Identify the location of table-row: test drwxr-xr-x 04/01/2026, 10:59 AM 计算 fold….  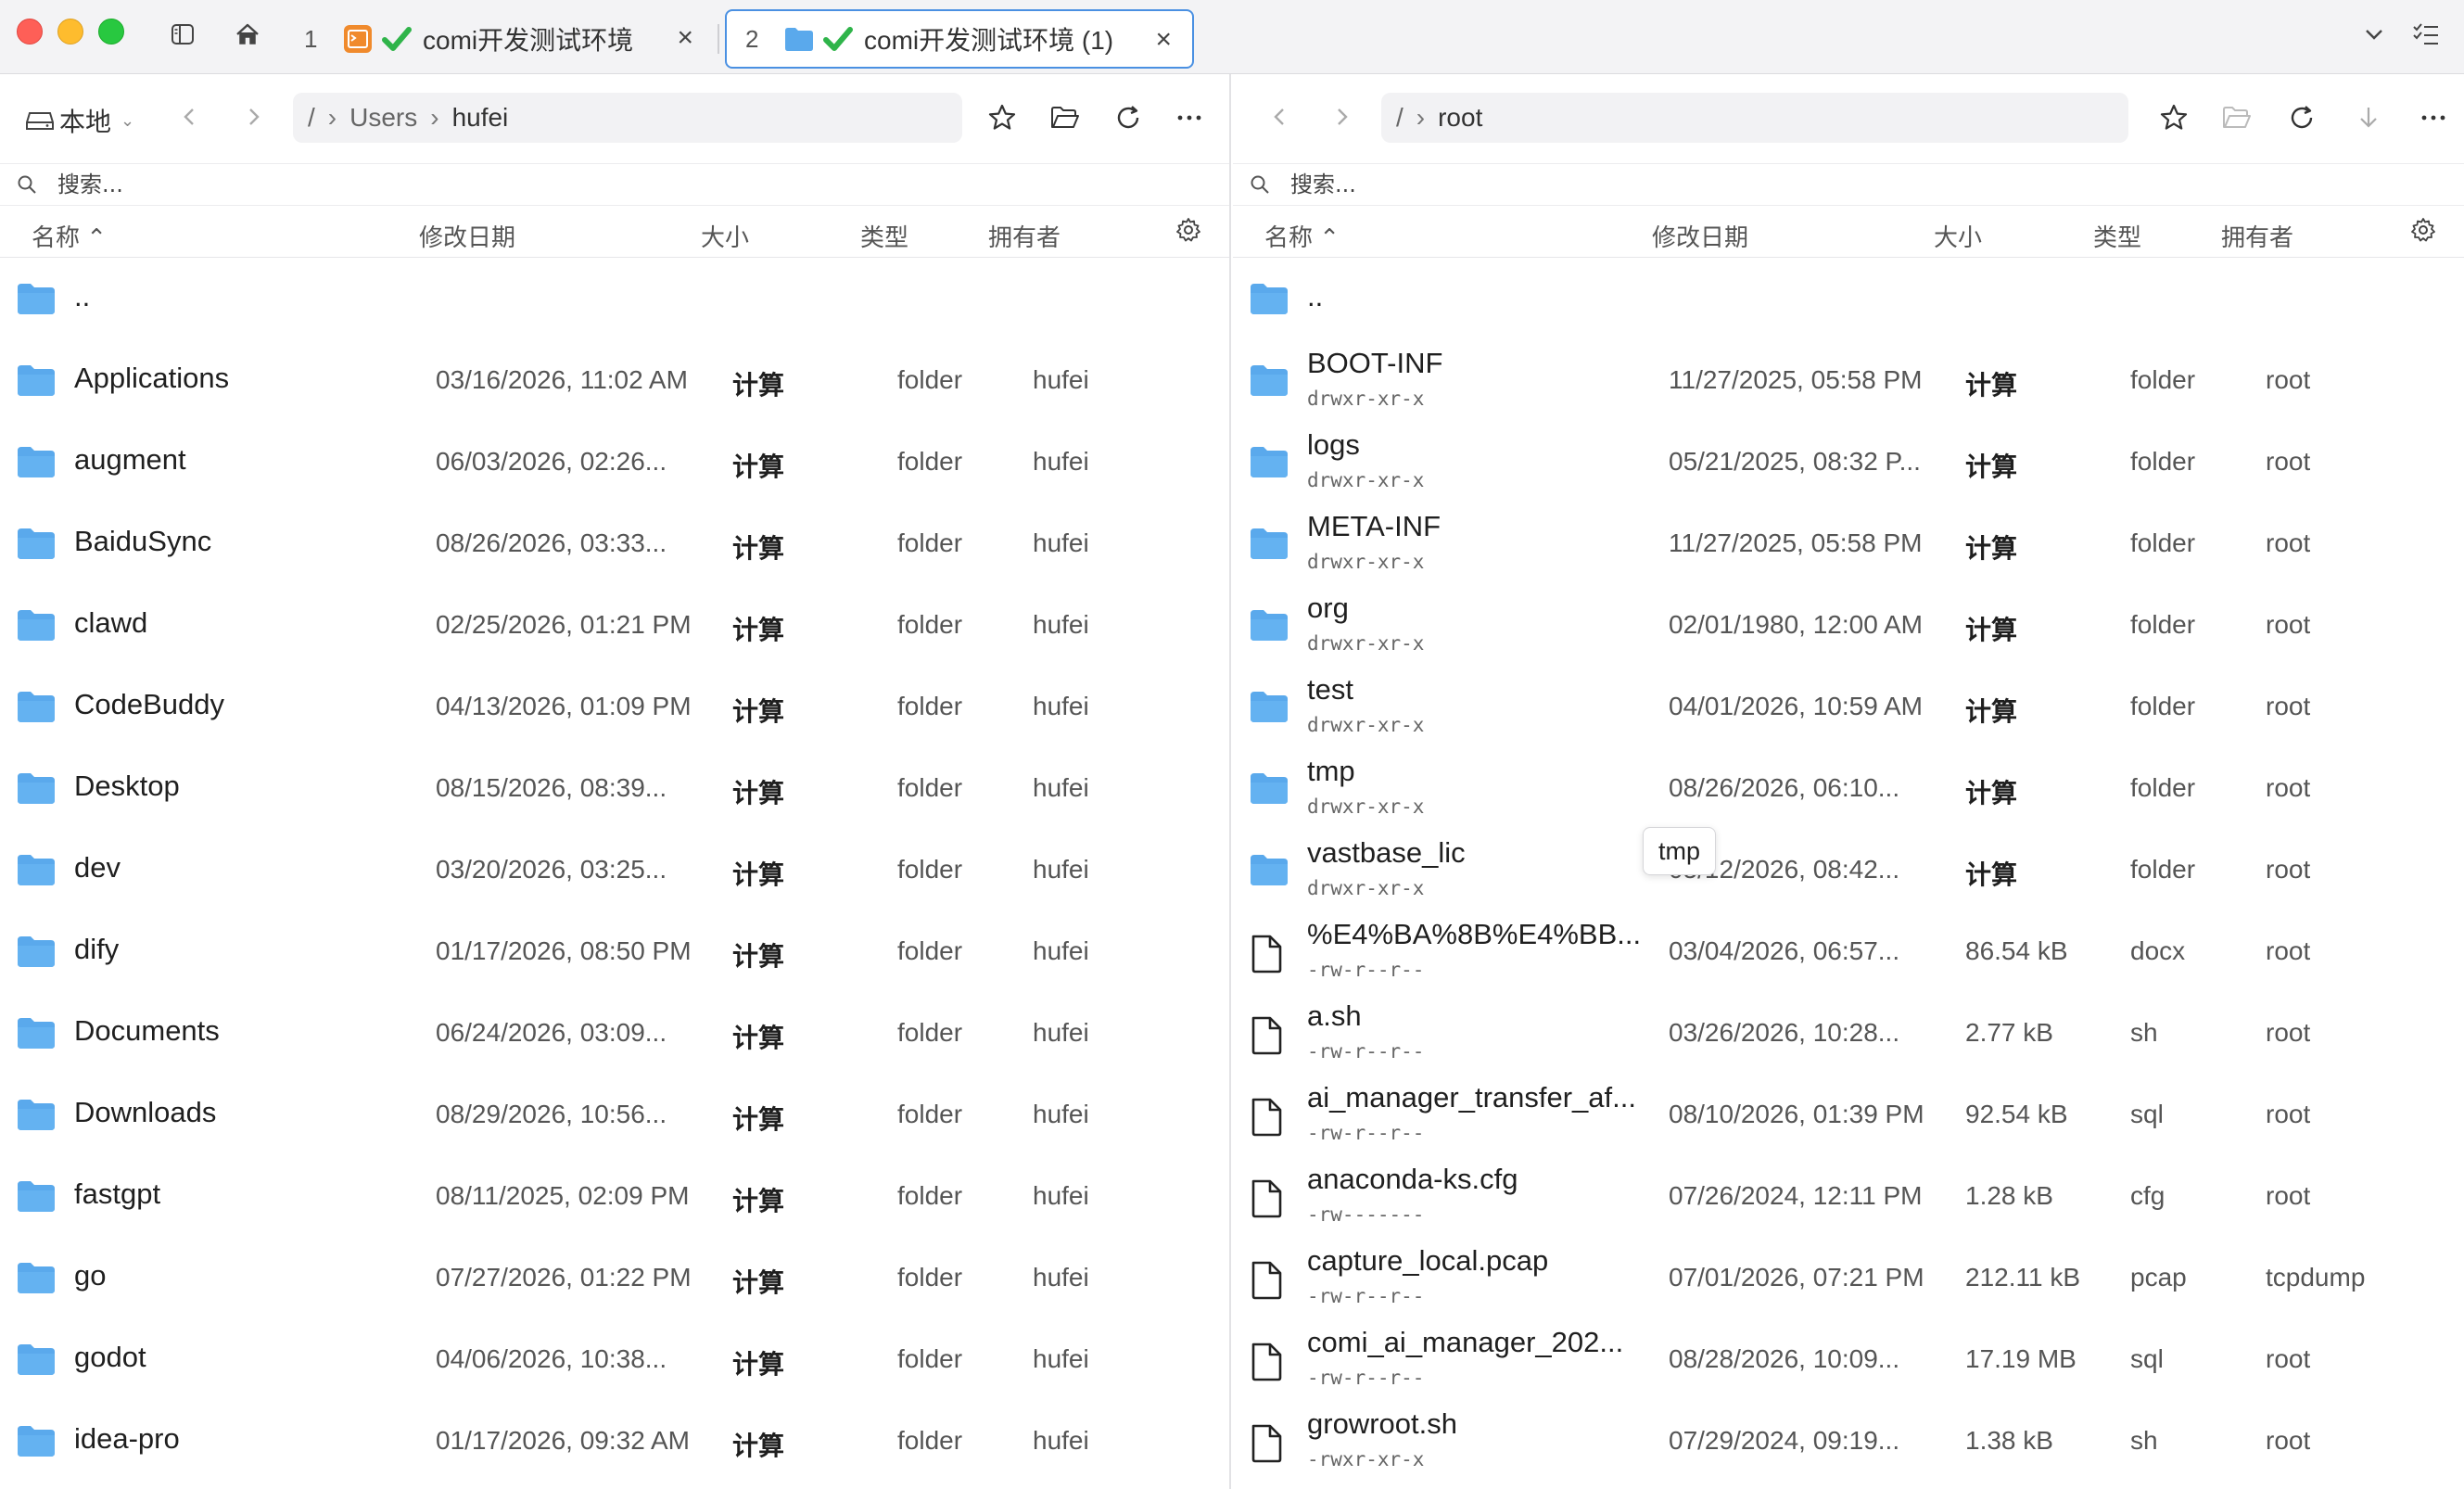
(1848, 707).